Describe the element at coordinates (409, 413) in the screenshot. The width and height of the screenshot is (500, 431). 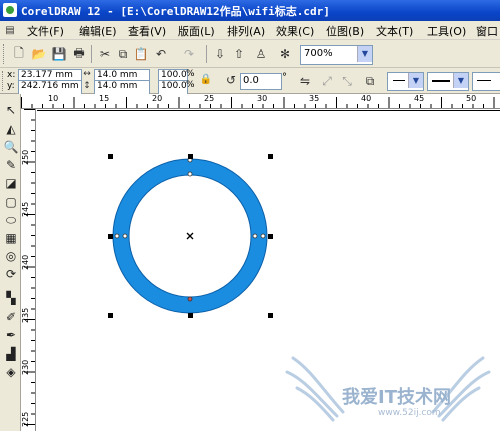
I see `watermark-url: www.52ij.com` at that location.